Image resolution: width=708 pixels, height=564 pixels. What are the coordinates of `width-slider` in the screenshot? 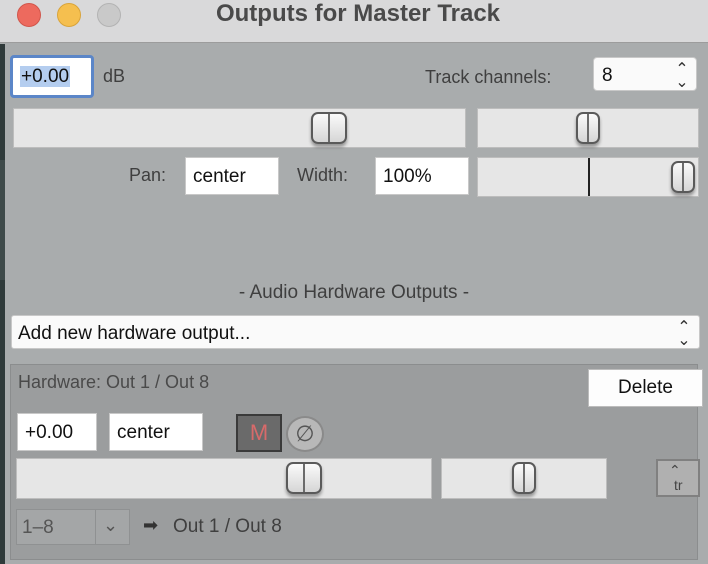 It's located at (588, 177).